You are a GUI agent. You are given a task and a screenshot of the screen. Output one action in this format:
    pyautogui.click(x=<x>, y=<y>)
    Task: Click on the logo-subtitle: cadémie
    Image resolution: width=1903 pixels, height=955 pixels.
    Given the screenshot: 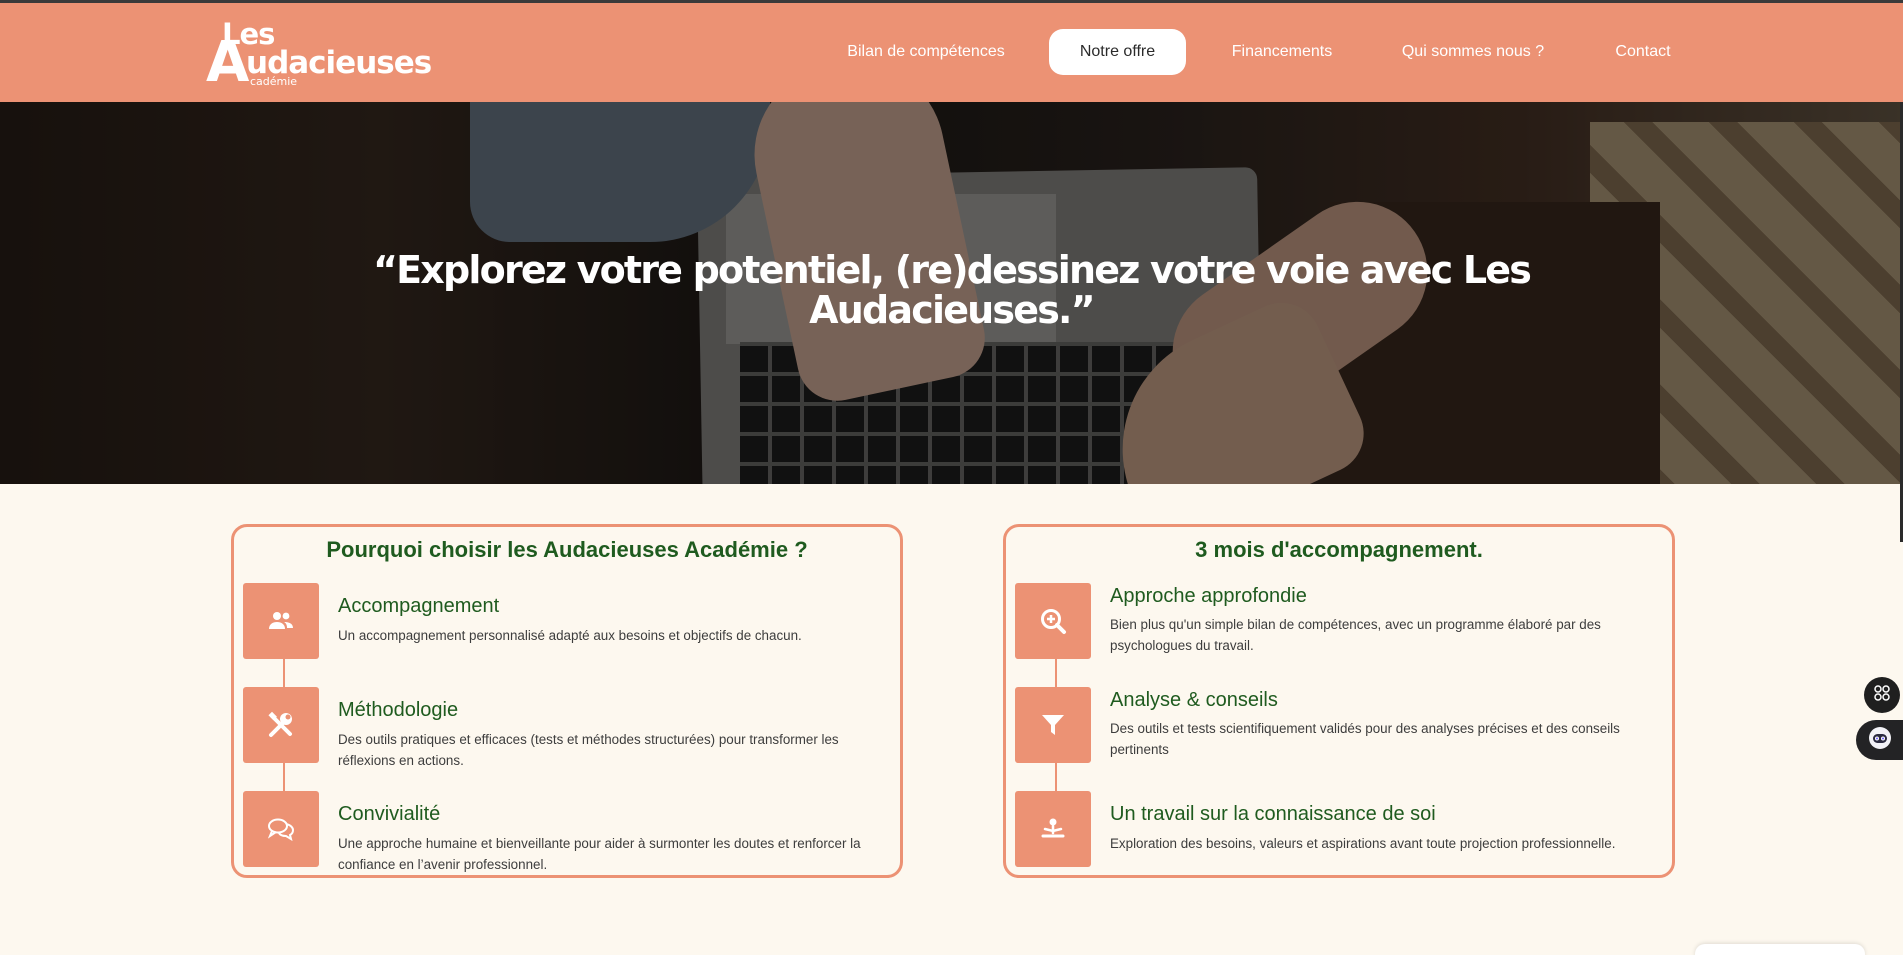 What is the action you would take?
    pyautogui.click(x=274, y=81)
    